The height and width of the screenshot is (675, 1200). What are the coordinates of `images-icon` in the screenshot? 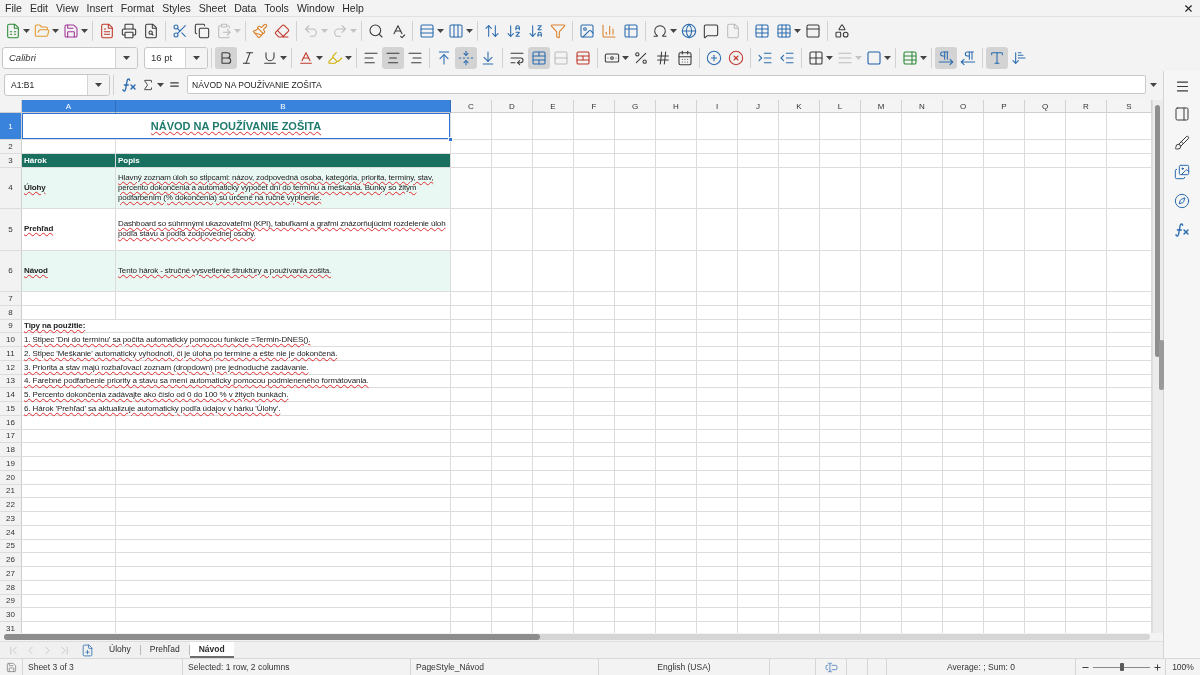 It's located at (1182, 171).